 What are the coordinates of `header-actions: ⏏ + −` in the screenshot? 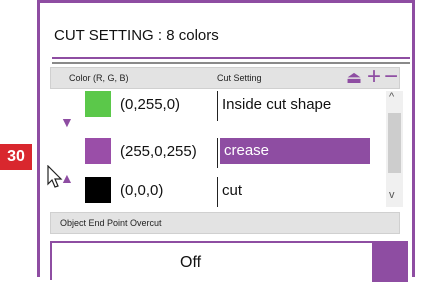 It's located at (378, 77).